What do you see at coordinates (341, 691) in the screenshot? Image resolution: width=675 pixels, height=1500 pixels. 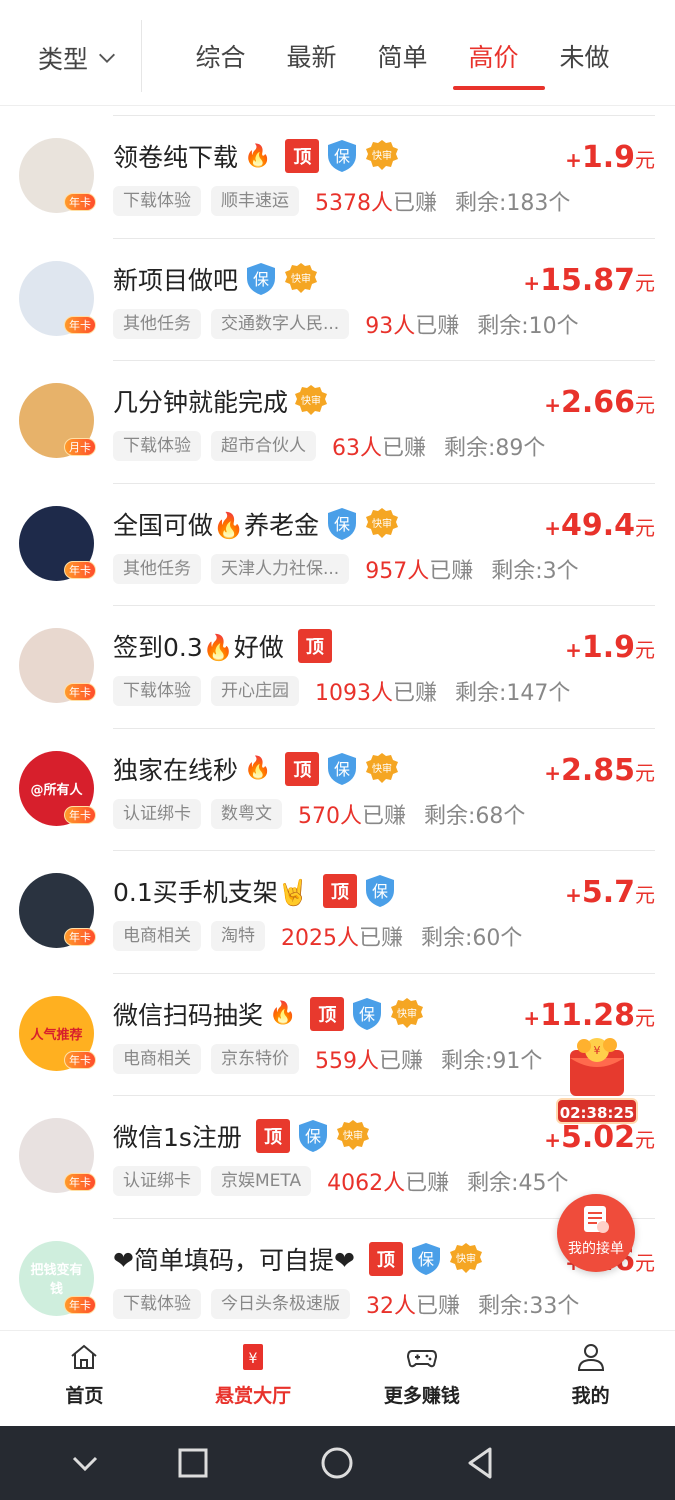 I see `meta-line: 下载体验 开心庄园 1093人已赚 剩余:147个` at bounding box center [341, 691].